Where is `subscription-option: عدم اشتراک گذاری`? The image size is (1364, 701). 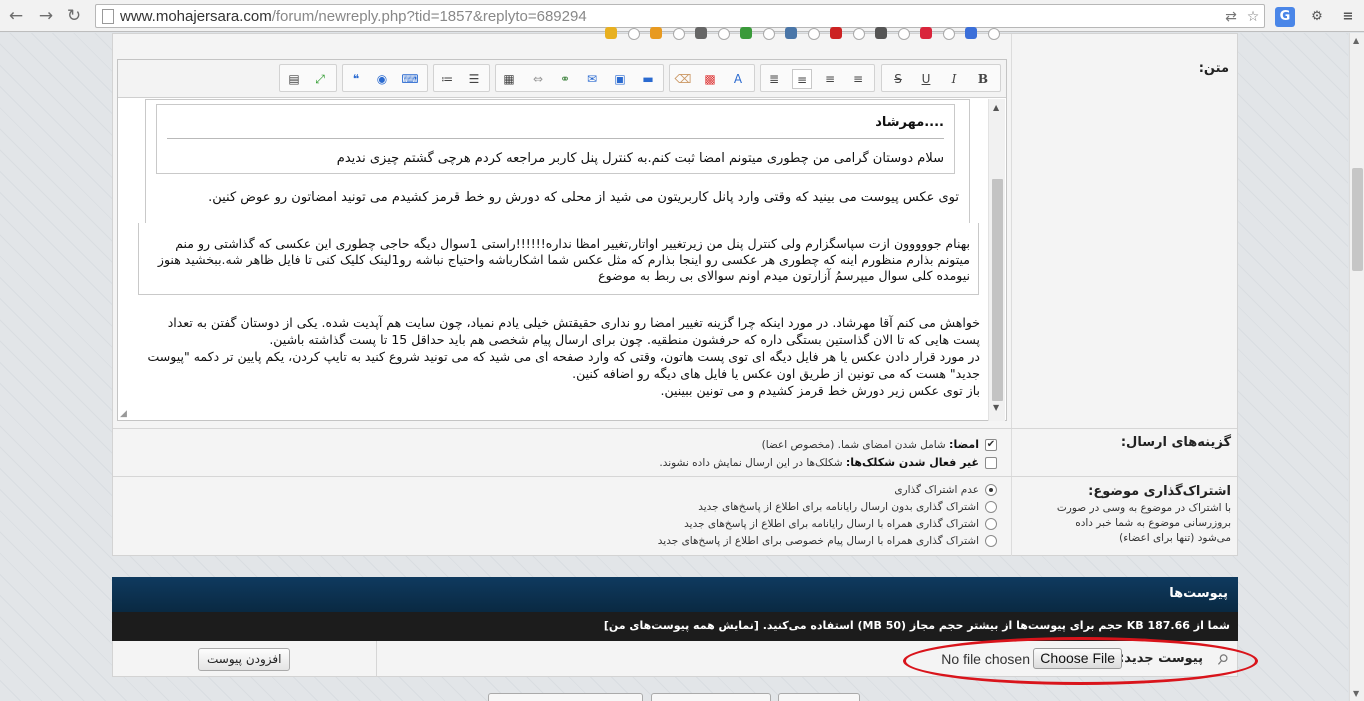
subscription-option: عدم اشتراک گذاری is located at coordinates (945, 490).